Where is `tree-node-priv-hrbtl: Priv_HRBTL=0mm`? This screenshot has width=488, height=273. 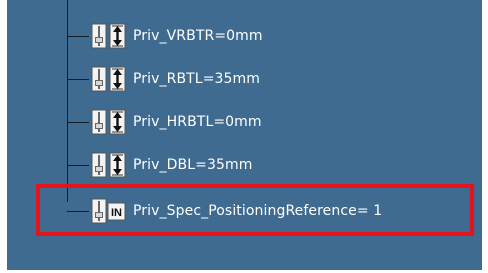
tree-node-priv-hrbtl: Priv_HRBTL=0mm is located at coordinates (244, 122).